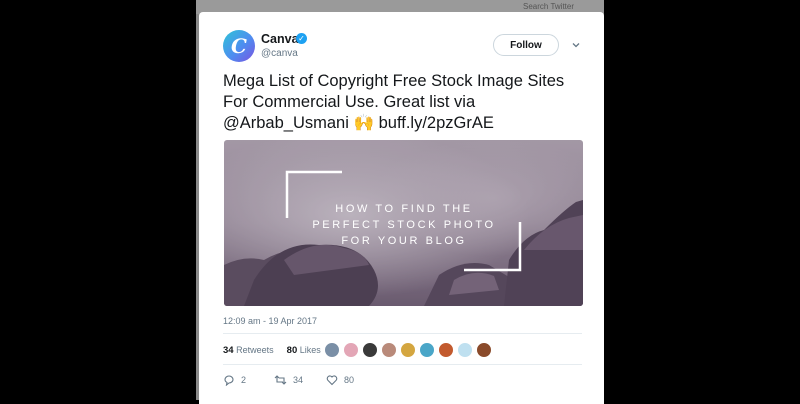 The image size is (800, 404). What do you see at coordinates (576, 45) in the screenshot?
I see `chevron-down-icon` at bounding box center [576, 45].